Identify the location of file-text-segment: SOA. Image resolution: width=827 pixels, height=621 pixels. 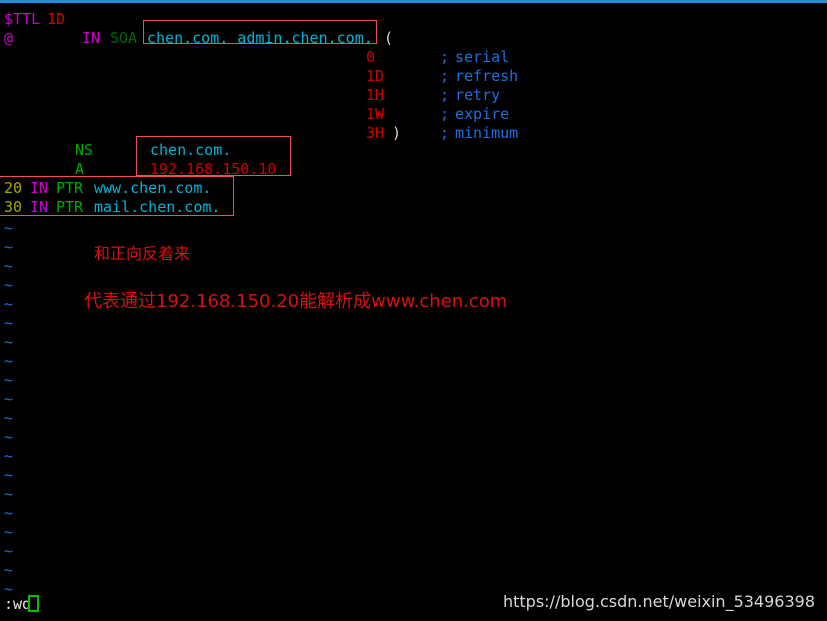
(124, 38).